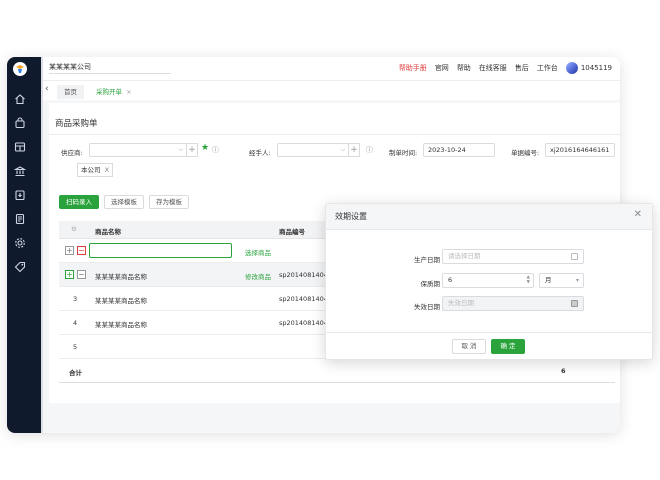 The width and height of the screenshot is (660, 480). Describe the element at coordinates (76, 124) in the screenshot. I see `page-title: 商品采购单` at that location.